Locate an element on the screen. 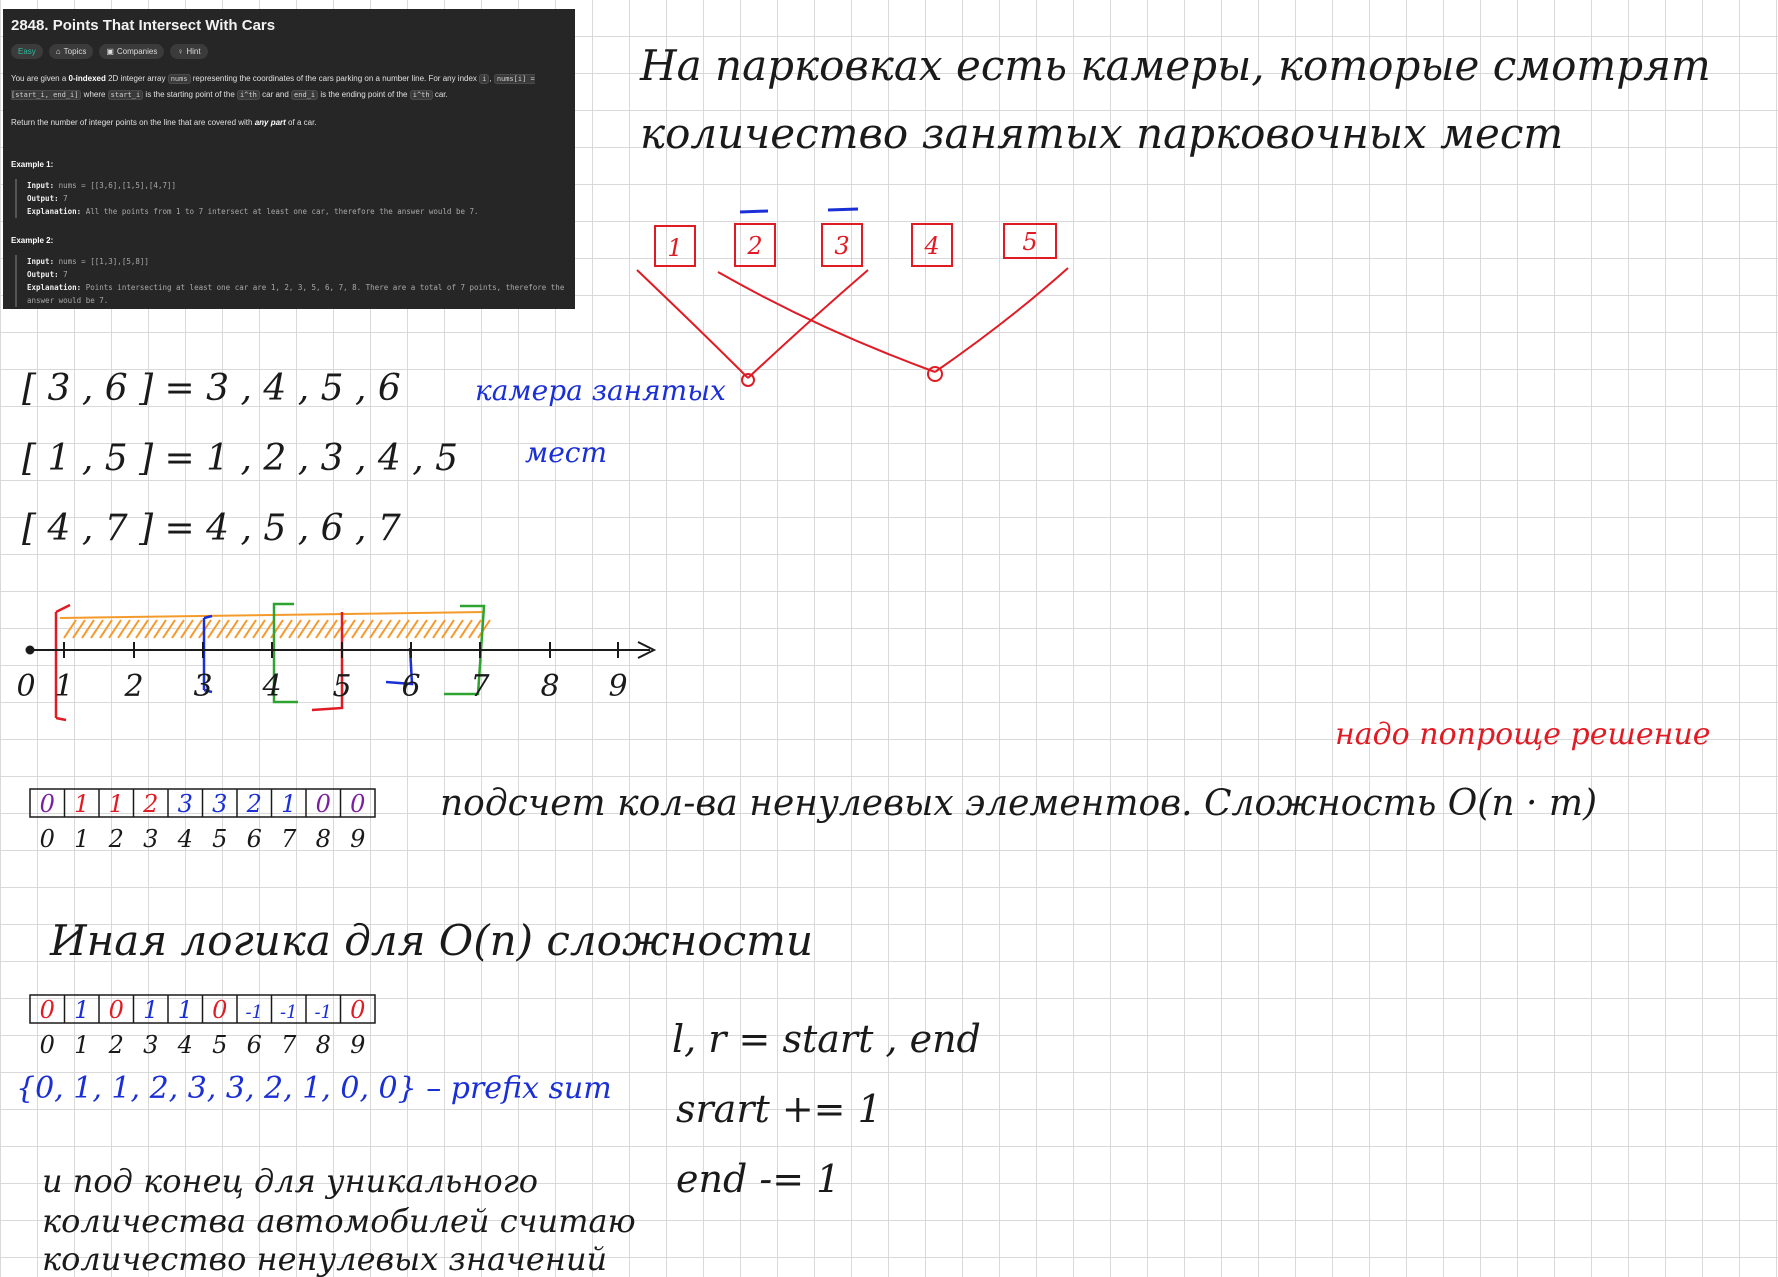  range-3: [ 4 , 7 ] = 4 , 5 , 6 , 7 is located at coordinates (211, 528).